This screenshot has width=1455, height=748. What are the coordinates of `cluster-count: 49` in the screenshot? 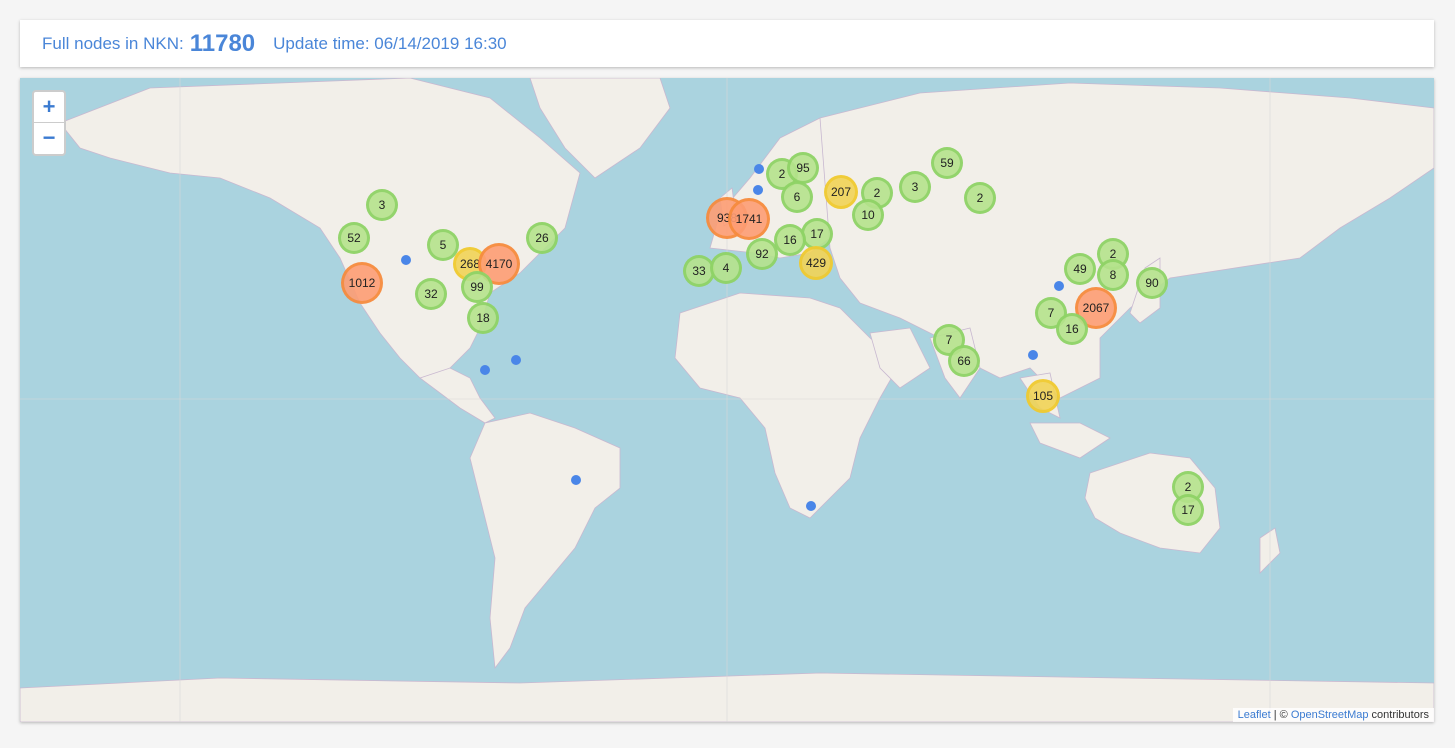 It's located at (1080, 269).